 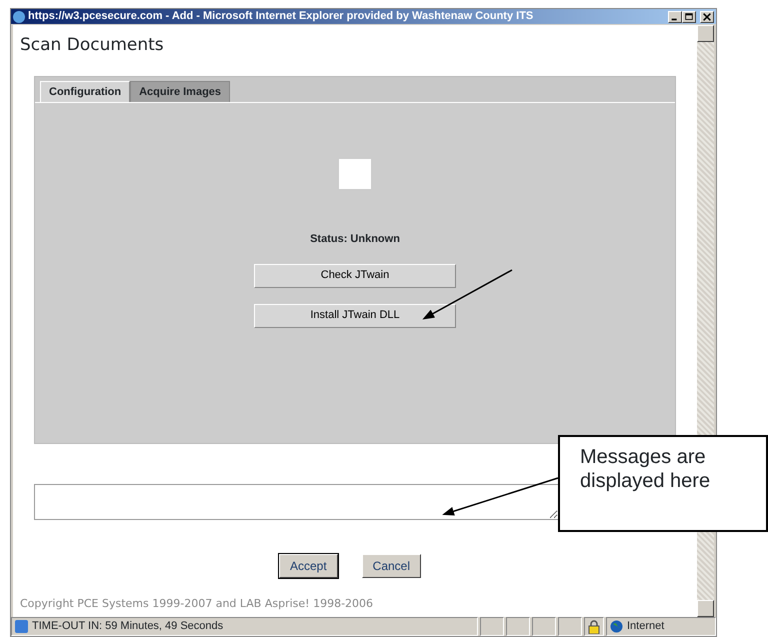 What do you see at coordinates (281, 16) in the screenshot?
I see `window-title: https://w3.pcesecure.com - Add - Microsoft Internet Explorer provided by Washtenaw County ITS` at bounding box center [281, 16].